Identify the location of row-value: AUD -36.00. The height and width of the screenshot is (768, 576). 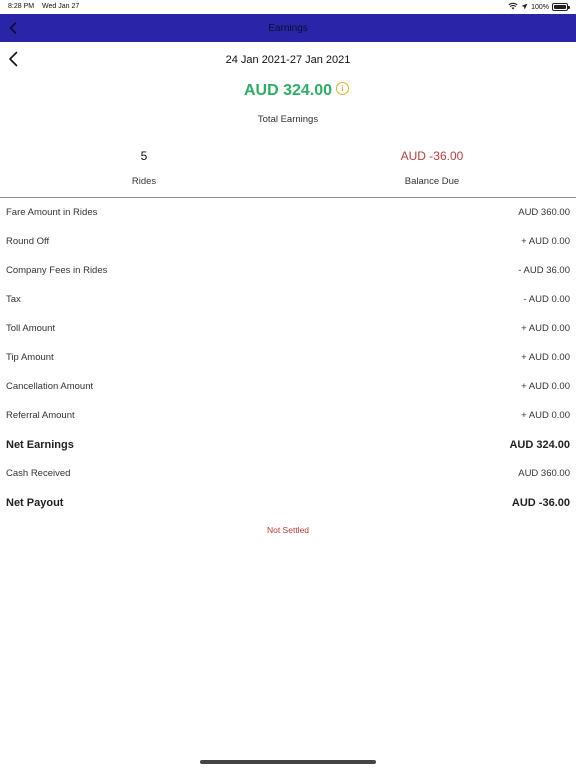
(540, 502).